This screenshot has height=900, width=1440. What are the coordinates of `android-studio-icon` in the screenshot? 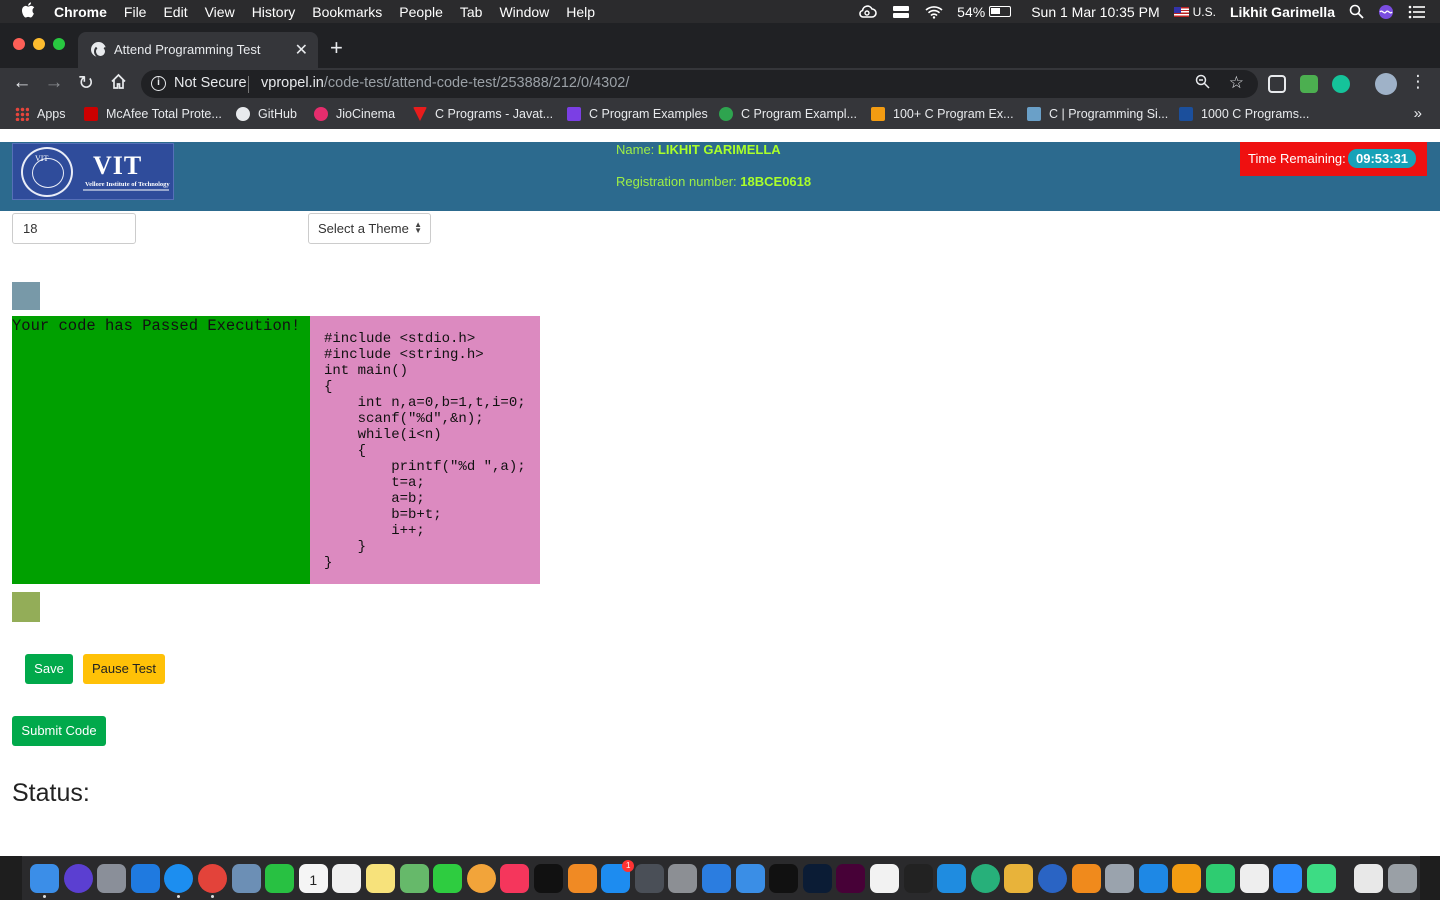 It's located at (1321, 878).